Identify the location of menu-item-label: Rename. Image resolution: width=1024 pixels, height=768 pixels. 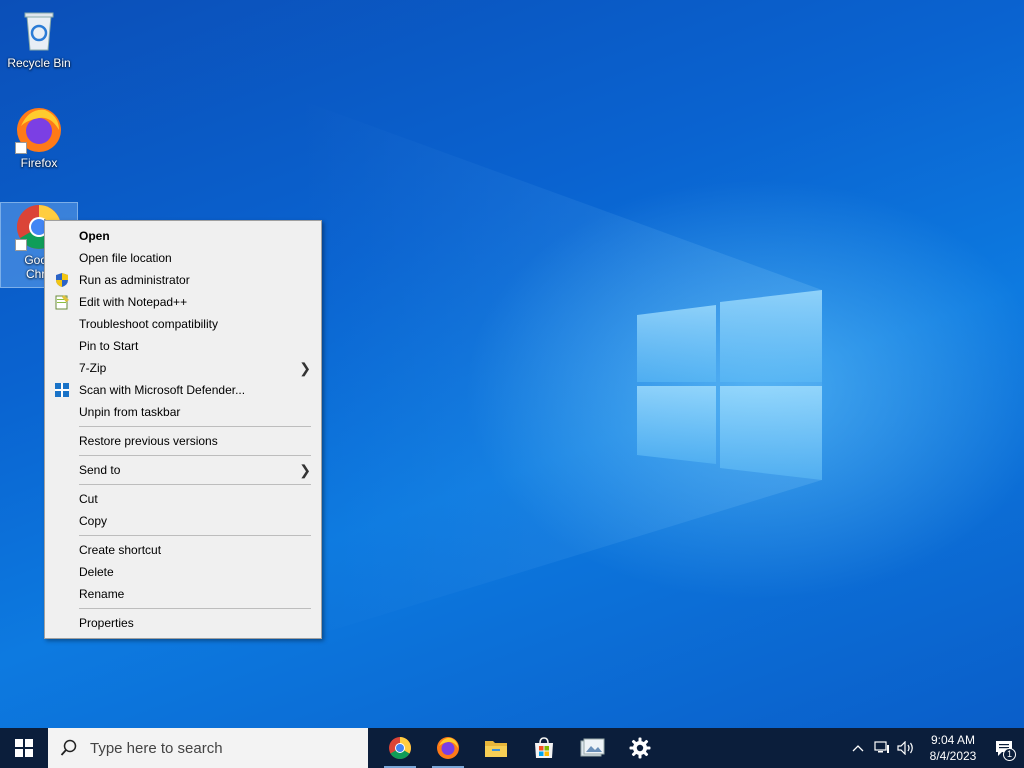
(102, 594).